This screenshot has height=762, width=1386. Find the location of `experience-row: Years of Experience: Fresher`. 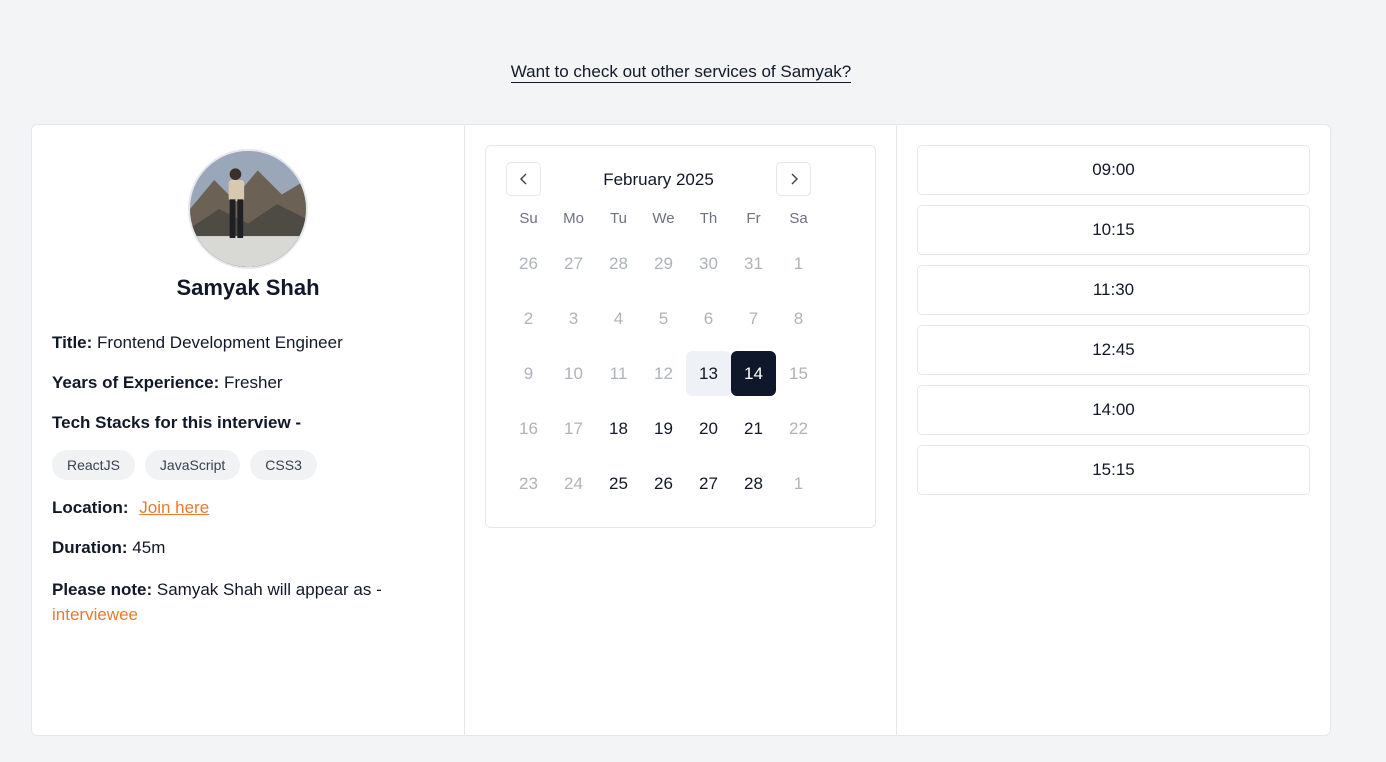

experience-row: Years of Experience: Fresher is located at coordinates (167, 383).